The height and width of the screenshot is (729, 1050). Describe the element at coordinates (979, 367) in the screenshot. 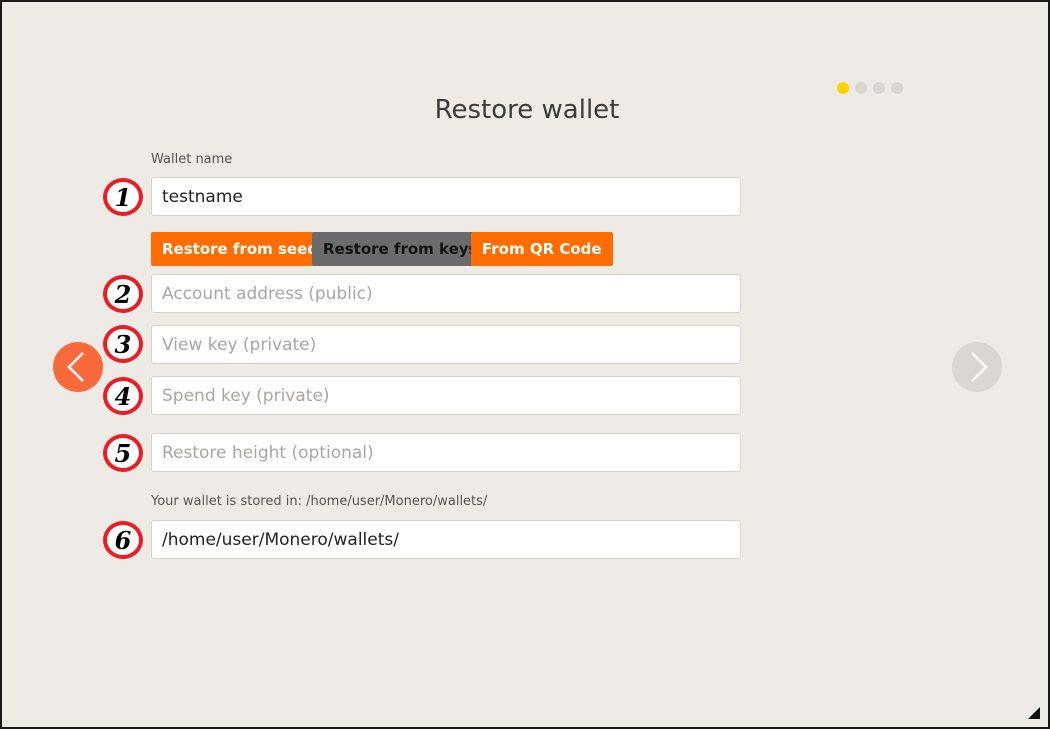

I see `chevron-right-icon` at that location.